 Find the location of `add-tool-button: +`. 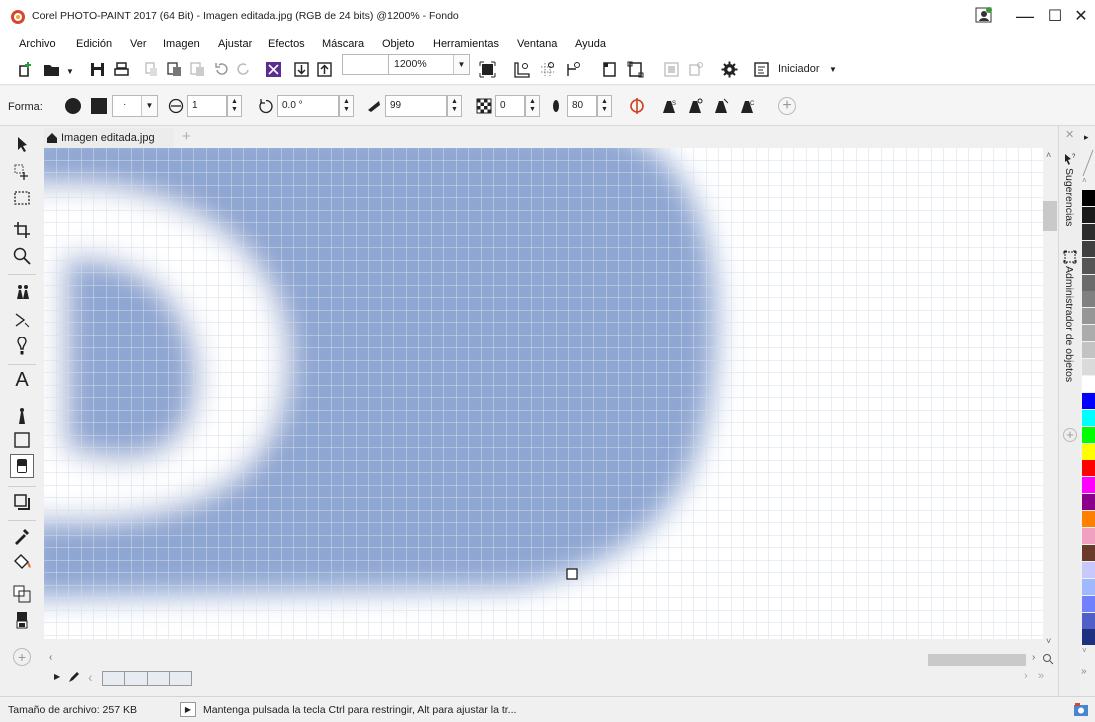

add-tool-button: + is located at coordinates (22, 657).